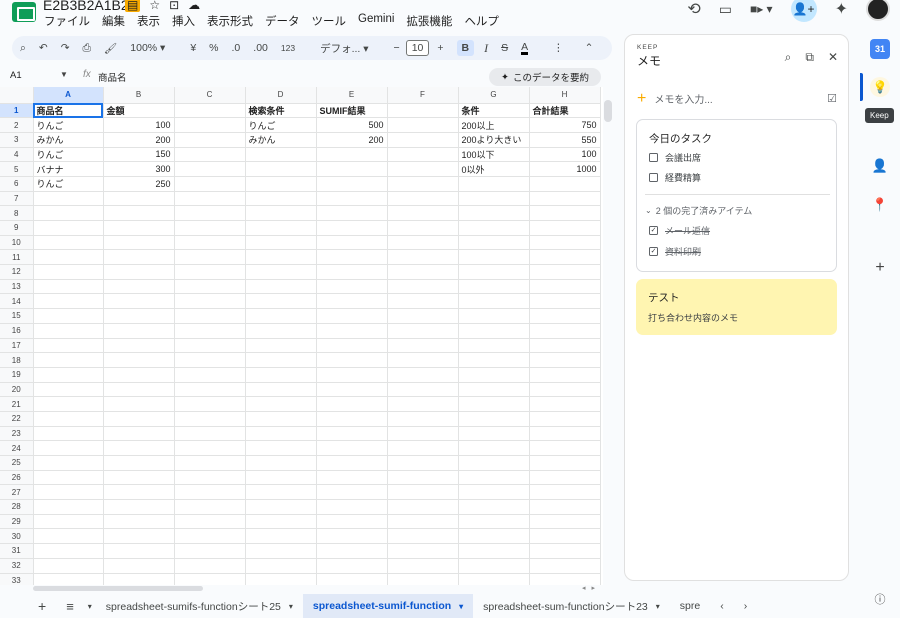 The height and width of the screenshot is (618, 900). What do you see at coordinates (423, 95) in the screenshot?
I see `column-header-f: F` at bounding box center [423, 95].